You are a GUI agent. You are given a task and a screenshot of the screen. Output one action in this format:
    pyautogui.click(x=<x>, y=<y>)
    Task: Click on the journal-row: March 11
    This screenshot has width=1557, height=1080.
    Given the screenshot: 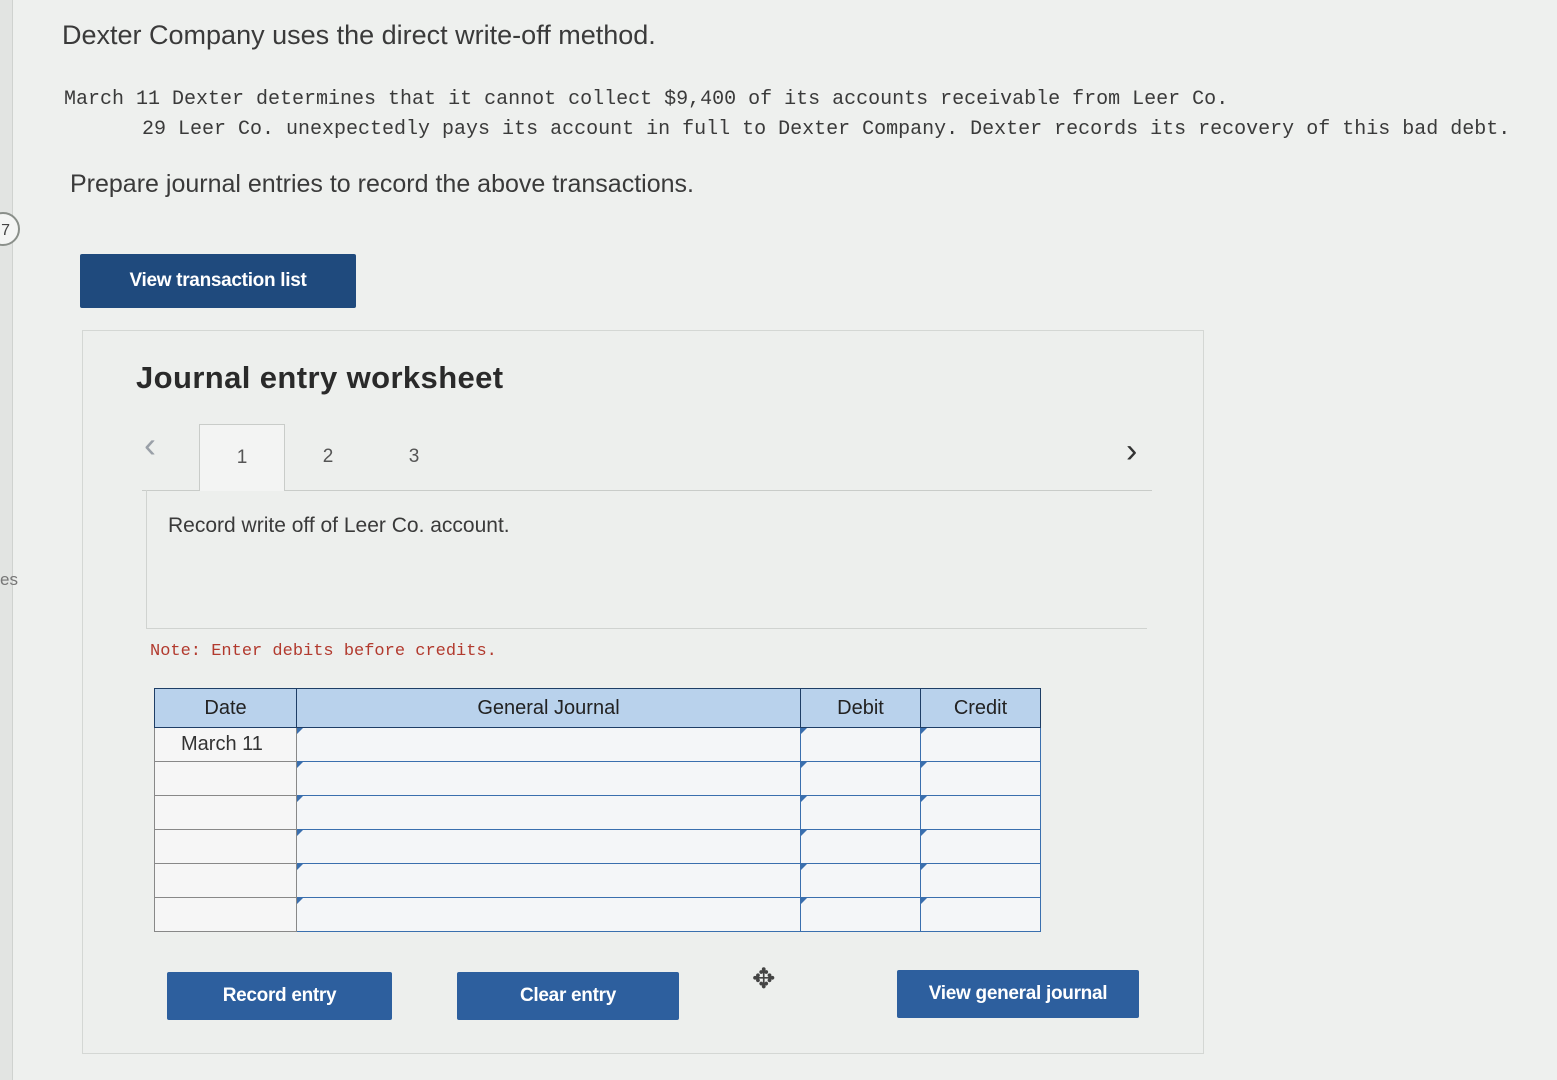 What is the action you would take?
    pyautogui.click(x=597, y=744)
    